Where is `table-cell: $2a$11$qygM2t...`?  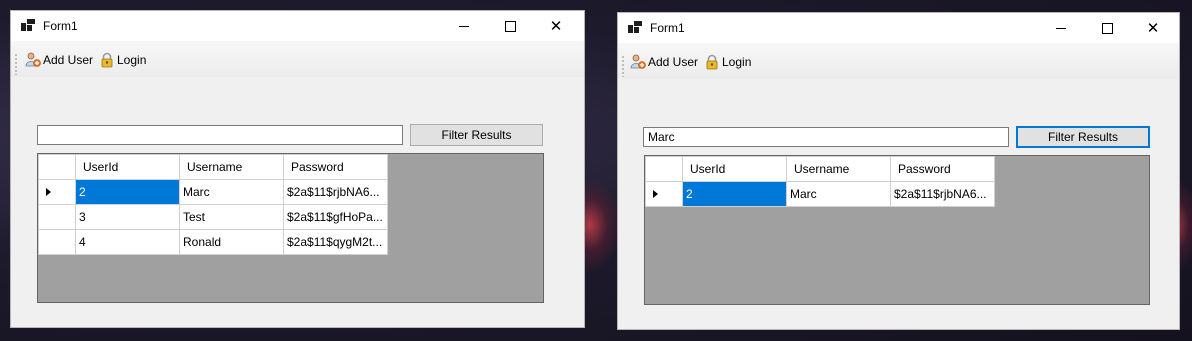 table-cell: $2a$11$qygM2t... is located at coordinates (335, 242).